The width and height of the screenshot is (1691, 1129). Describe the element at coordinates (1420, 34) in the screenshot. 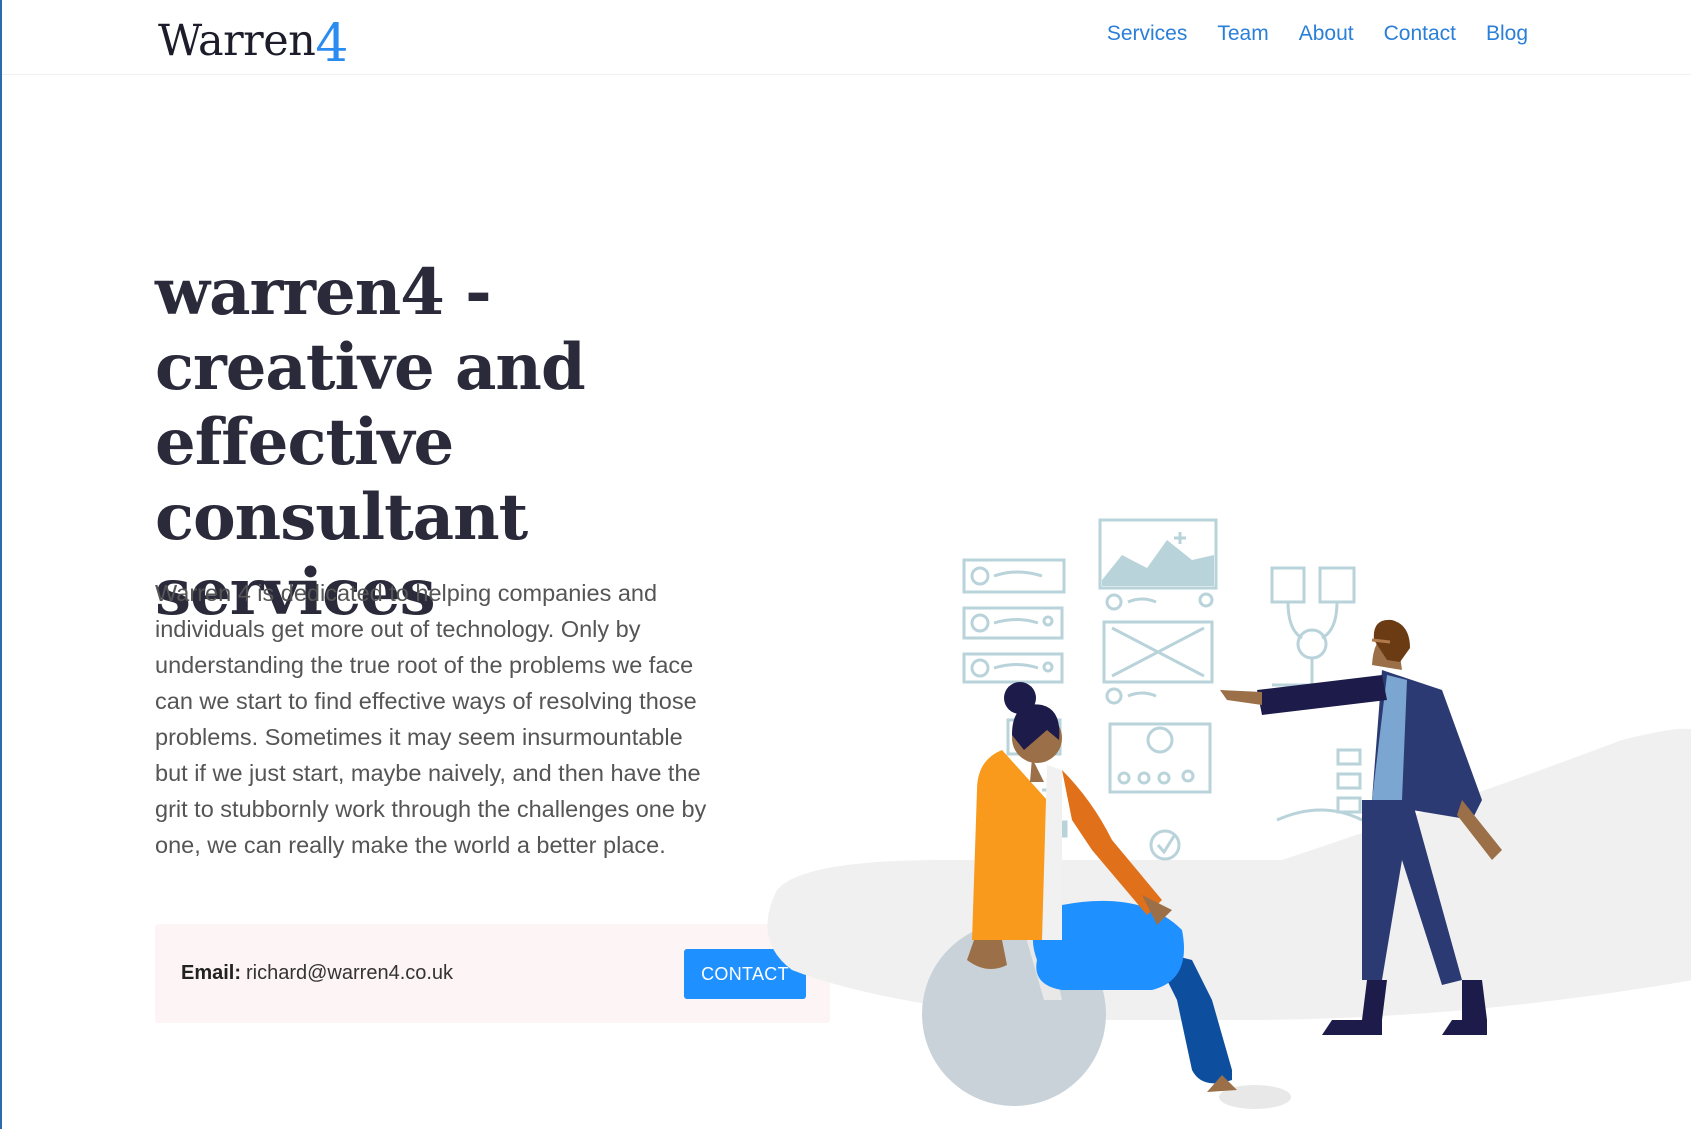

I see `nav-link-contact: Contact` at that location.